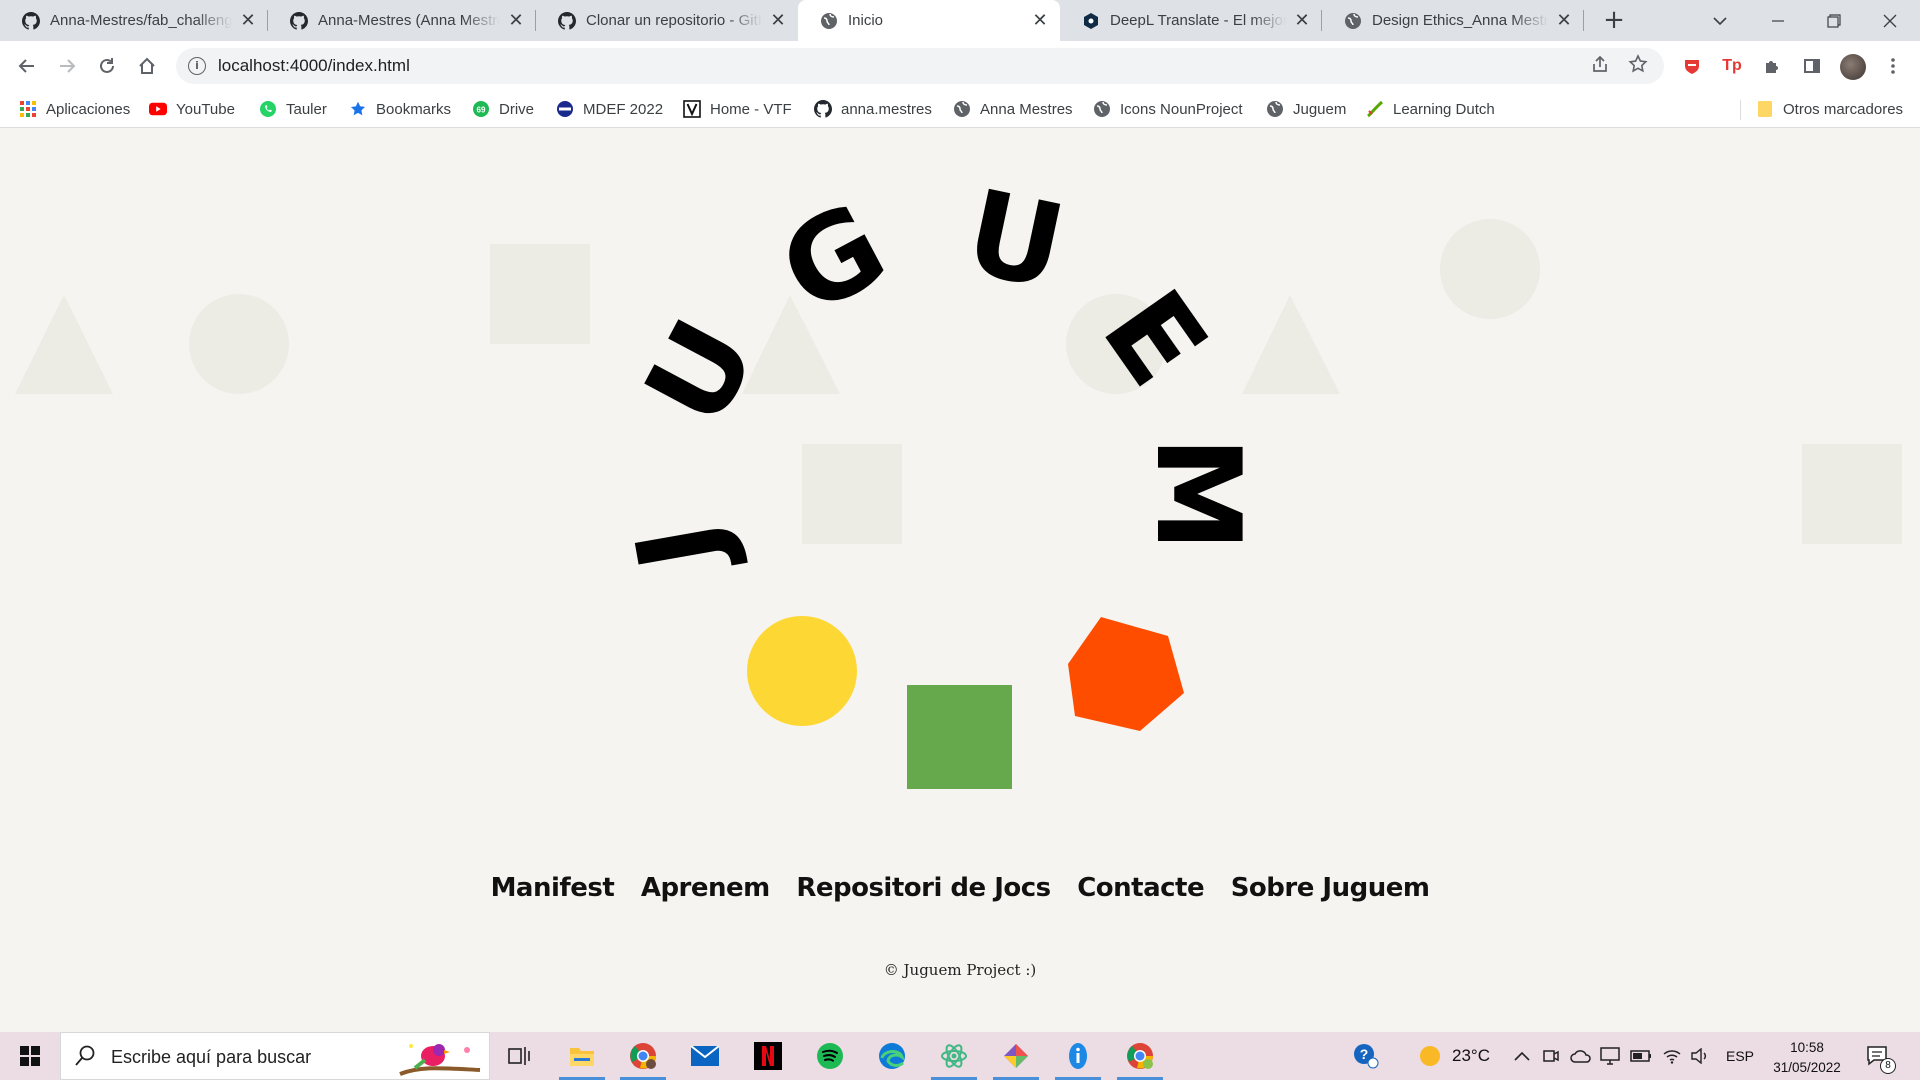  What do you see at coordinates (1430, 109) in the screenshot?
I see `bookmark-learning-dutch: Learning Dutch` at bounding box center [1430, 109].